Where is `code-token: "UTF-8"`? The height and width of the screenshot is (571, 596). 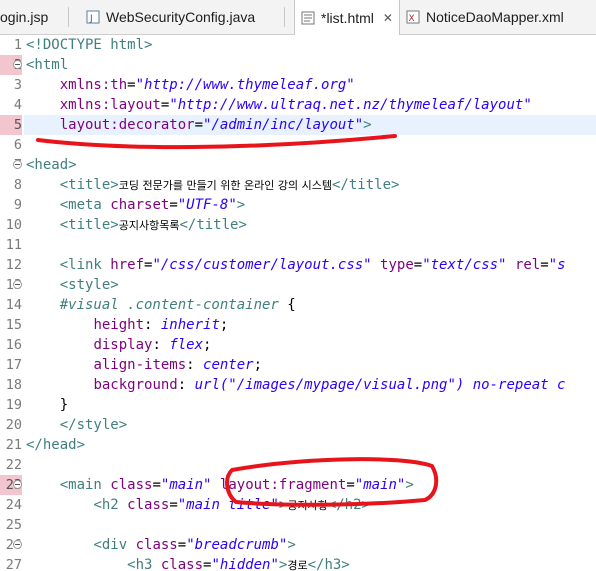
code-token: "UTF-8" is located at coordinates (207, 205).